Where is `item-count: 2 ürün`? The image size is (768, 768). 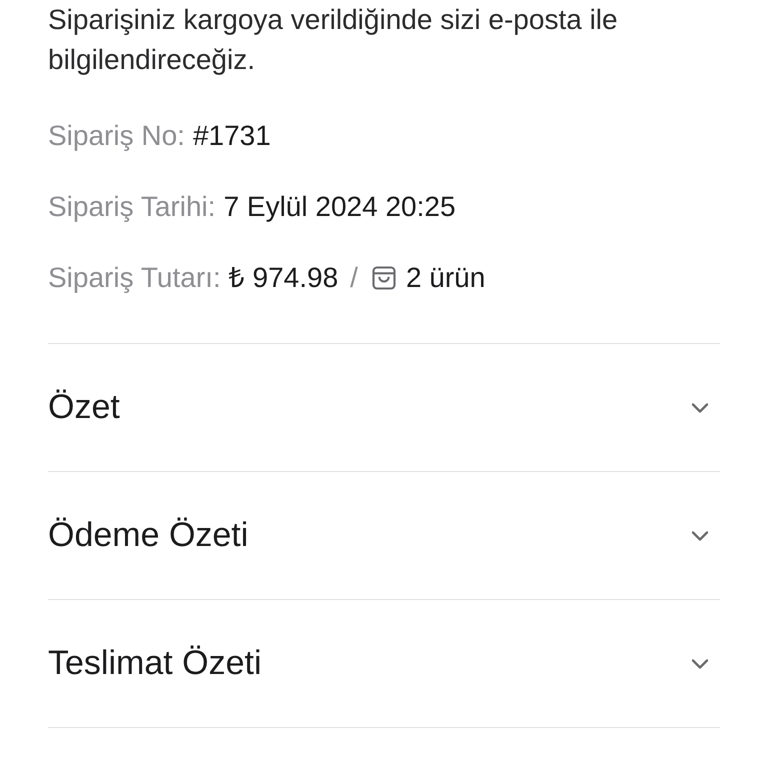
item-count: 2 ürün is located at coordinates (446, 277).